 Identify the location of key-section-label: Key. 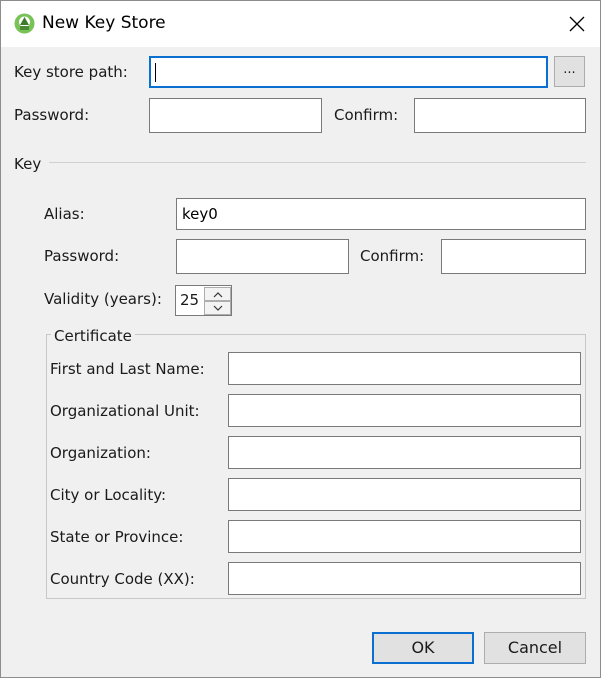
(28, 164).